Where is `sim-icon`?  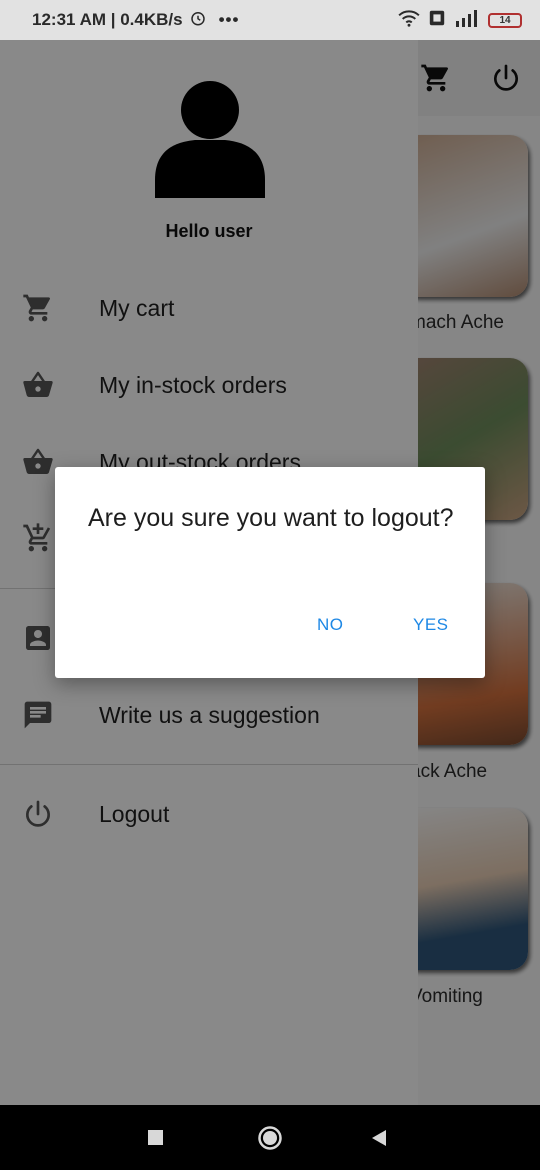
sim-icon is located at coordinates (437, 20).